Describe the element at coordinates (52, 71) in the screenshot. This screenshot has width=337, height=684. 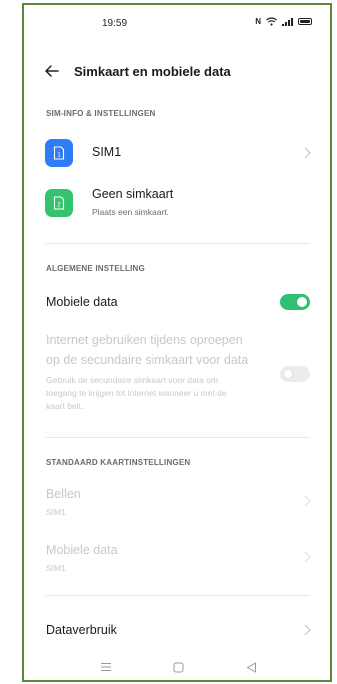
I see `back-arrow-icon` at that location.